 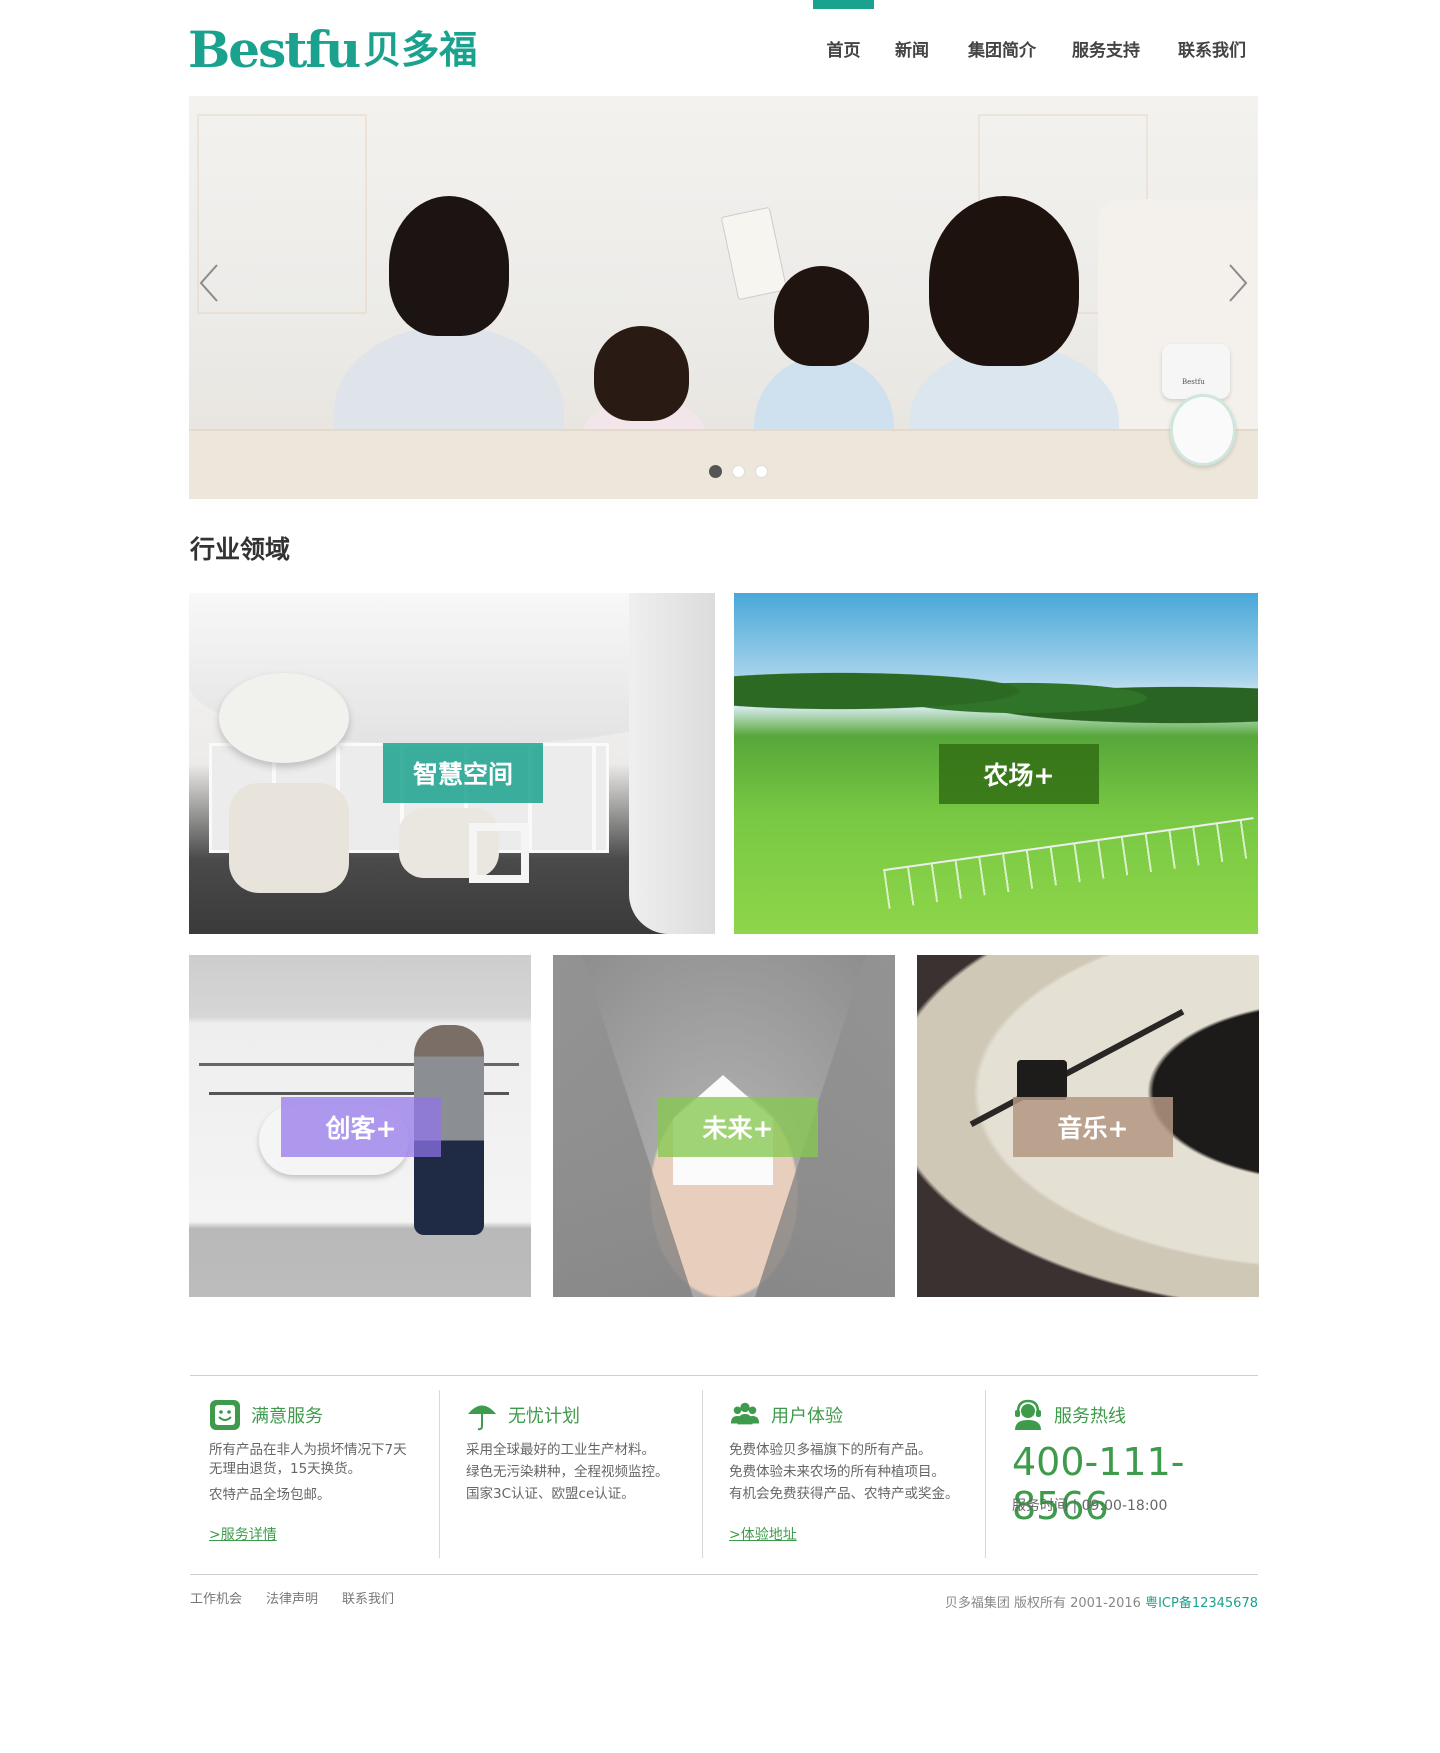 I want to click on feature-header: 用户体验, so click(x=786, y=1415).